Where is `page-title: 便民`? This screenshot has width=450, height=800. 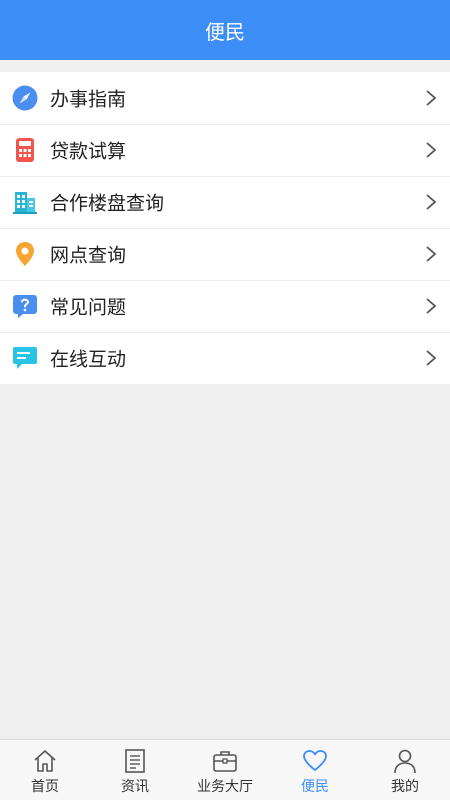 page-title: 便民 is located at coordinates (225, 31).